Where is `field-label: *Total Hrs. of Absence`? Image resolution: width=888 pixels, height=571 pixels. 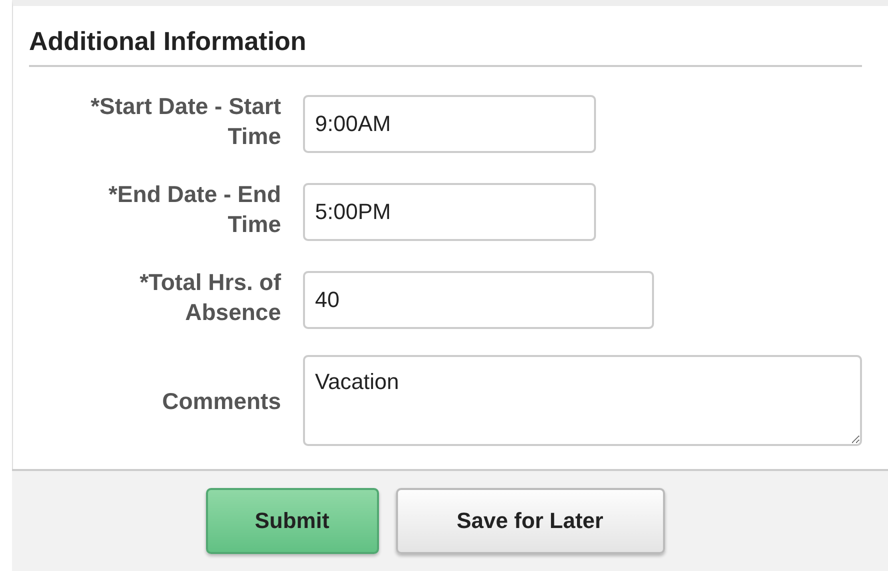
field-label: *Total Hrs. of Absence is located at coordinates (209, 297).